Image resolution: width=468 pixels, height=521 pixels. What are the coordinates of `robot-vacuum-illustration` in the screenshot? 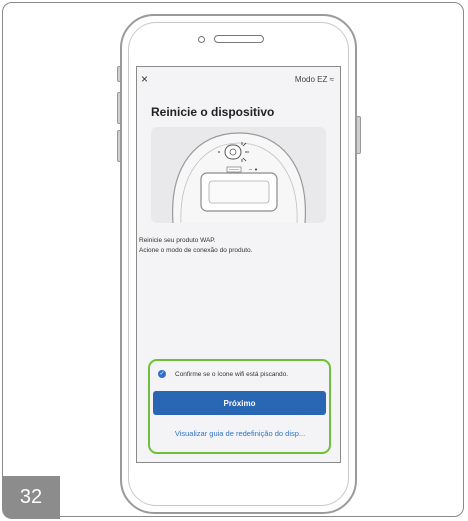 It's located at (238, 175).